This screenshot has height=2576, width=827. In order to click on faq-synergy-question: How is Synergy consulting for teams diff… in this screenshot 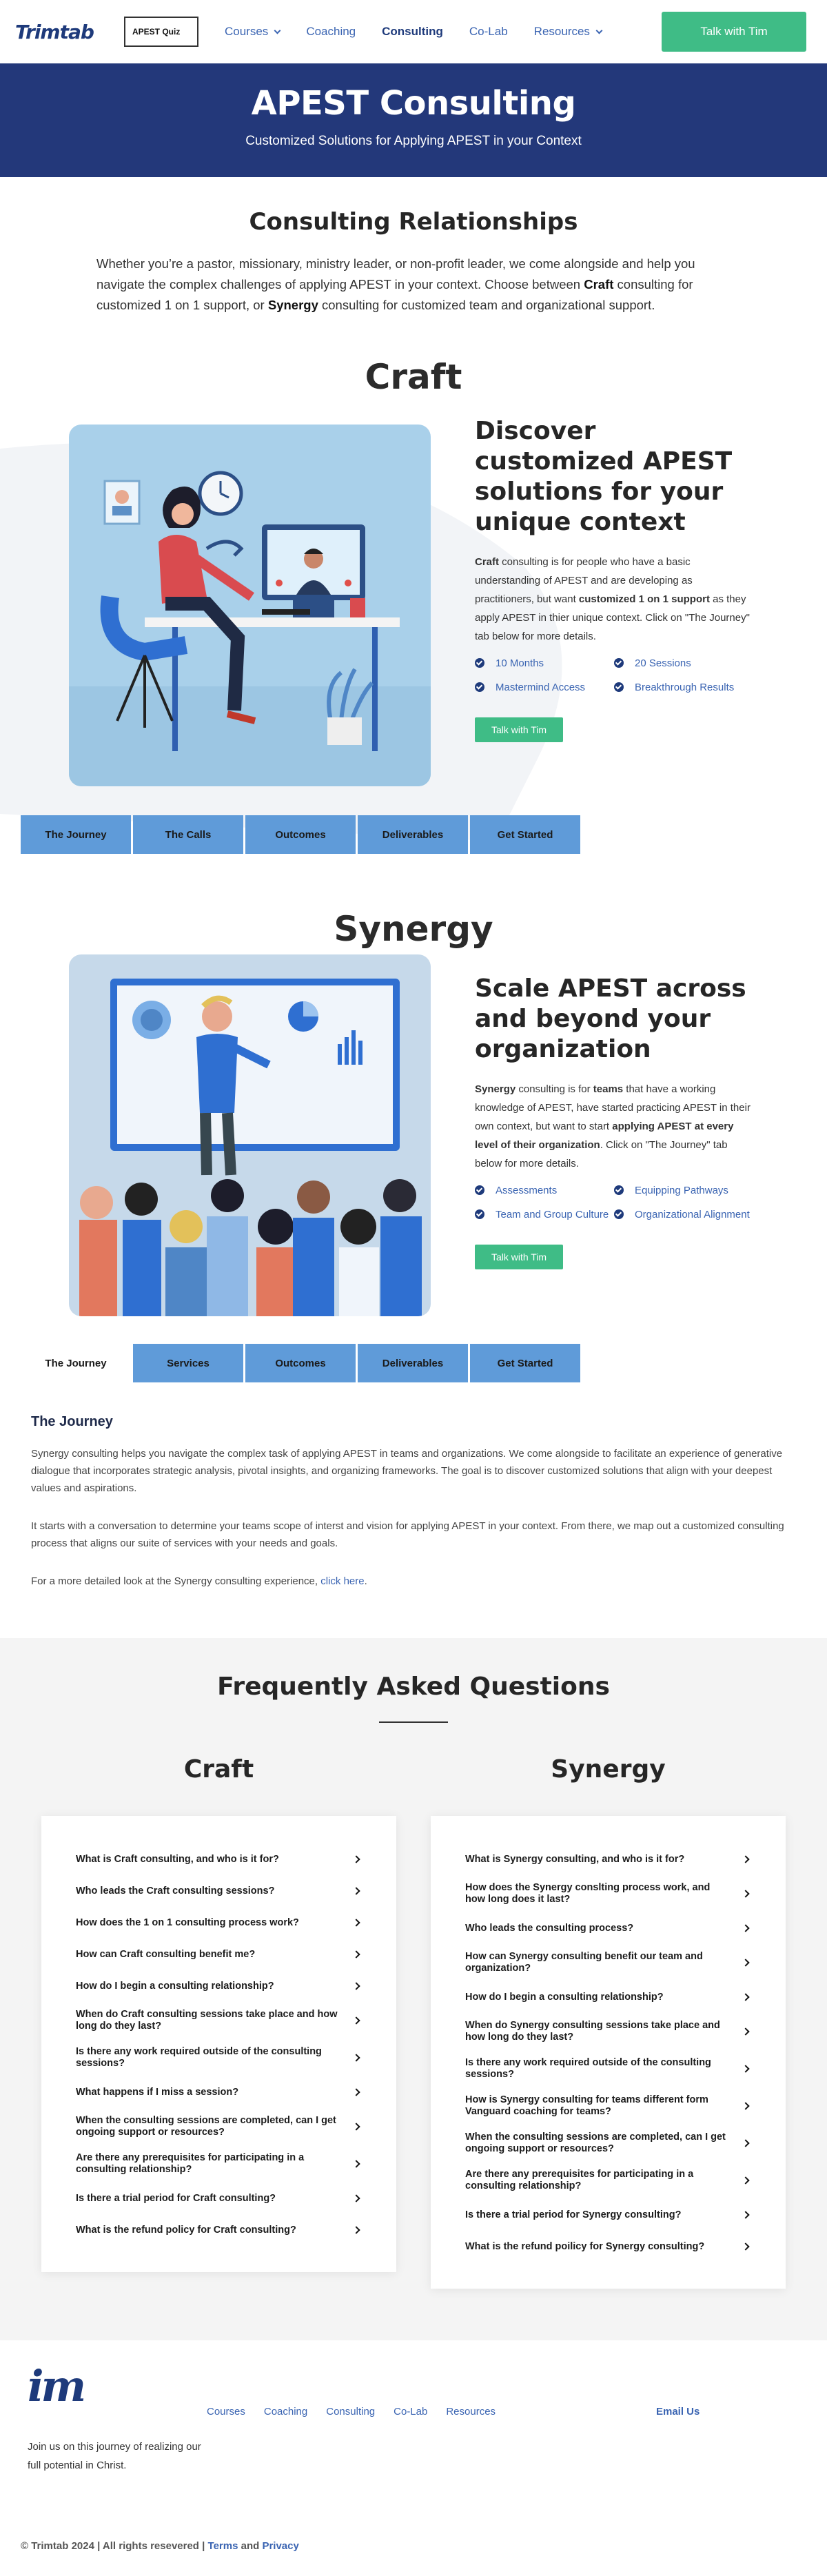, I will do `click(608, 2106)`.